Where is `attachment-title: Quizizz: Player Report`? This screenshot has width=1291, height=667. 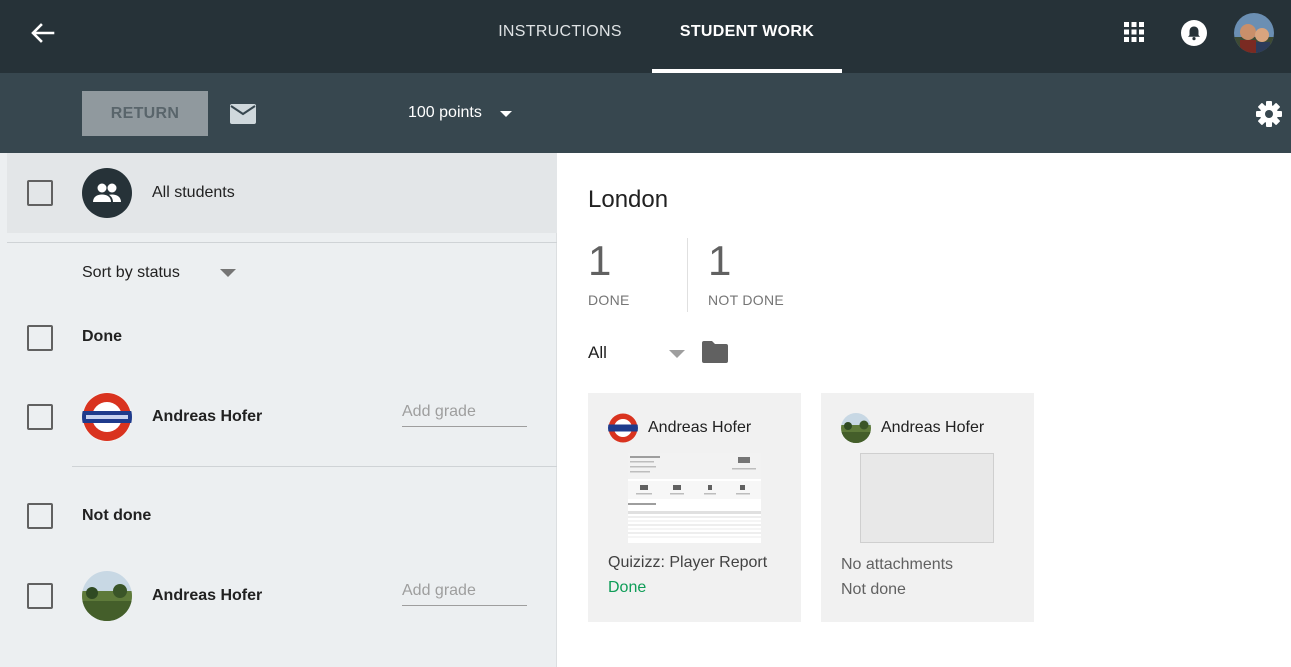 attachment-title: Quizizz: Player Report is located at coordinates (688, 562).